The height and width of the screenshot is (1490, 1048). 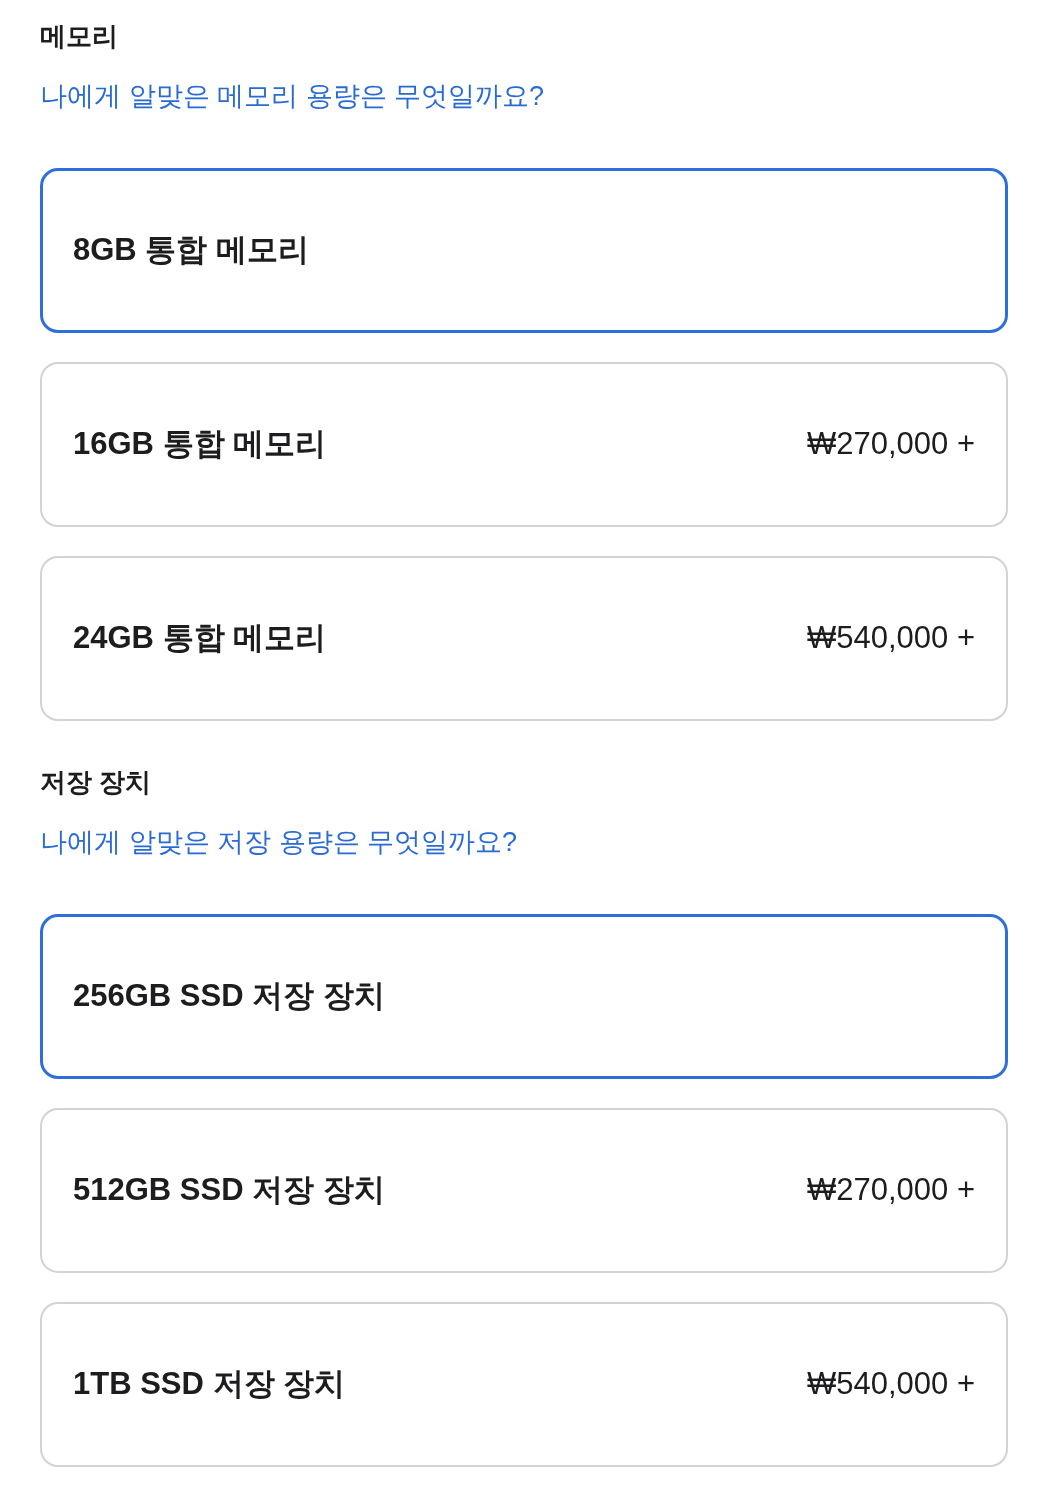 I want to click on help-link: 나에게 알맞은 메모리 용량은 무엇일까요?, so click(x=292, y=96).